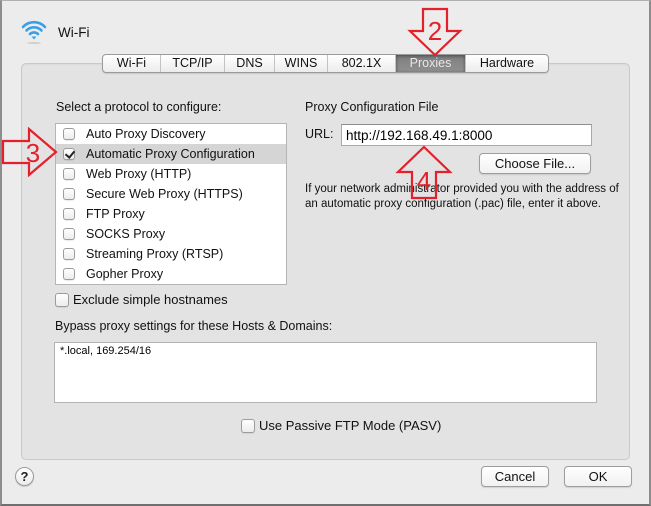 This screenshot has height=506, width=651. Describe the element at coordinates (598, 476) in the screenshot. I see `ok-button: OK` at that location.